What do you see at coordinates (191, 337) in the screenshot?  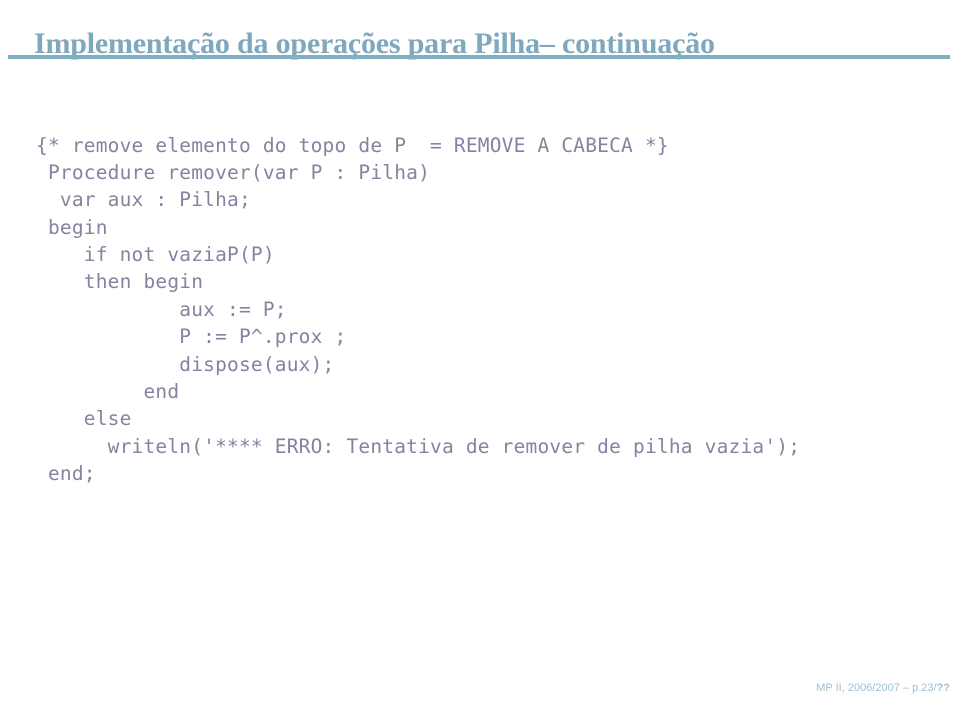 I see `code-line: P := P^.prox ;` at bounding box center [191, 337].